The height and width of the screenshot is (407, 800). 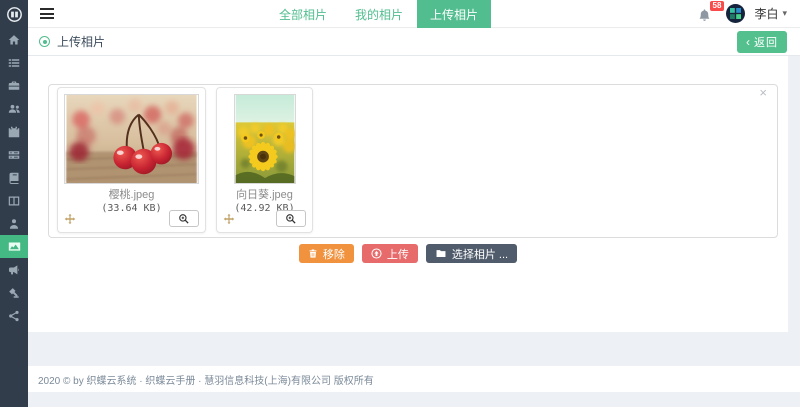 I want to click on columns-icon, so click(x=14, y=201).